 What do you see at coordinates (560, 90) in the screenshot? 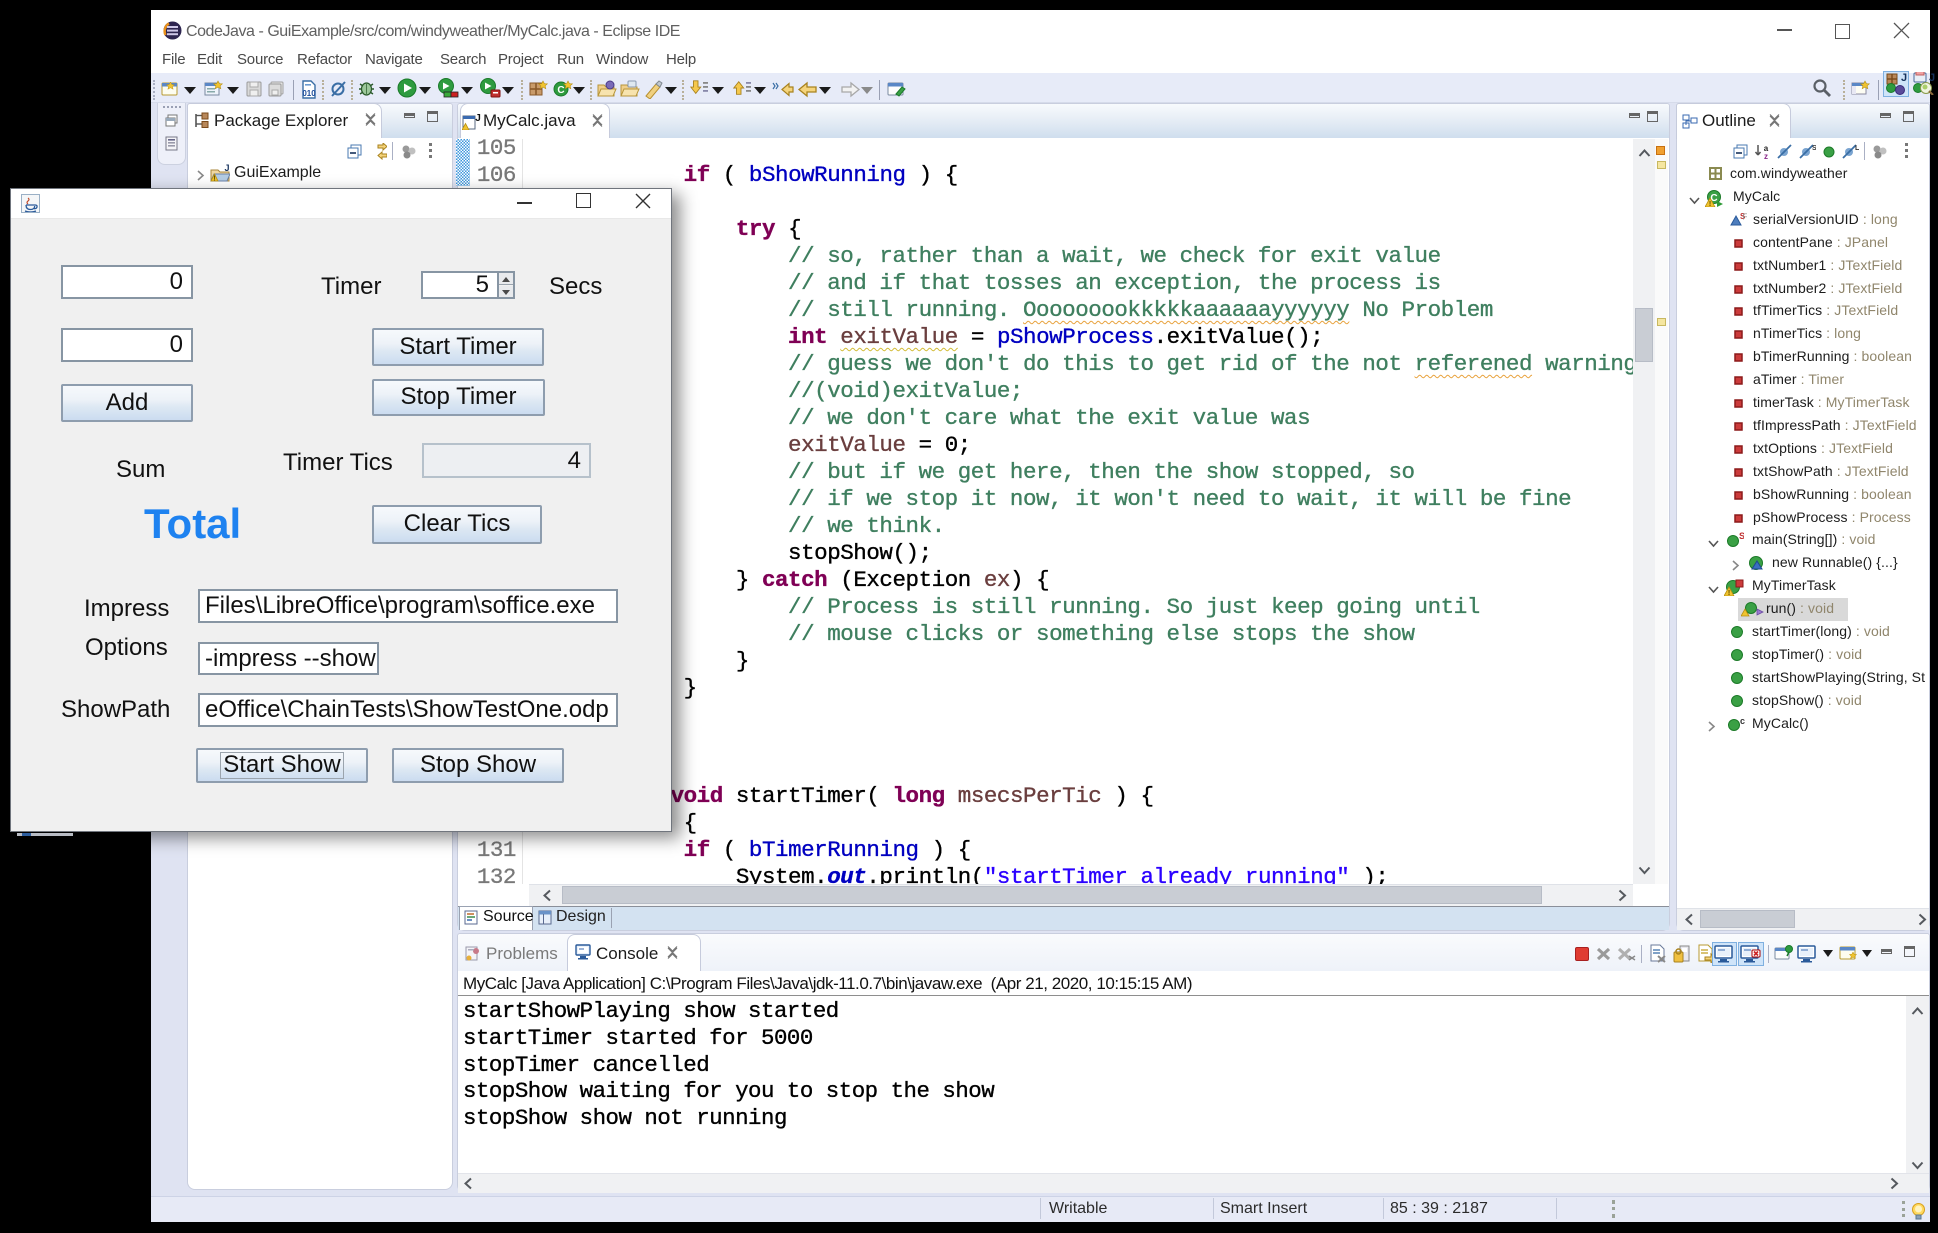
I see `svg-text: C` at bounding box center [560, 90].